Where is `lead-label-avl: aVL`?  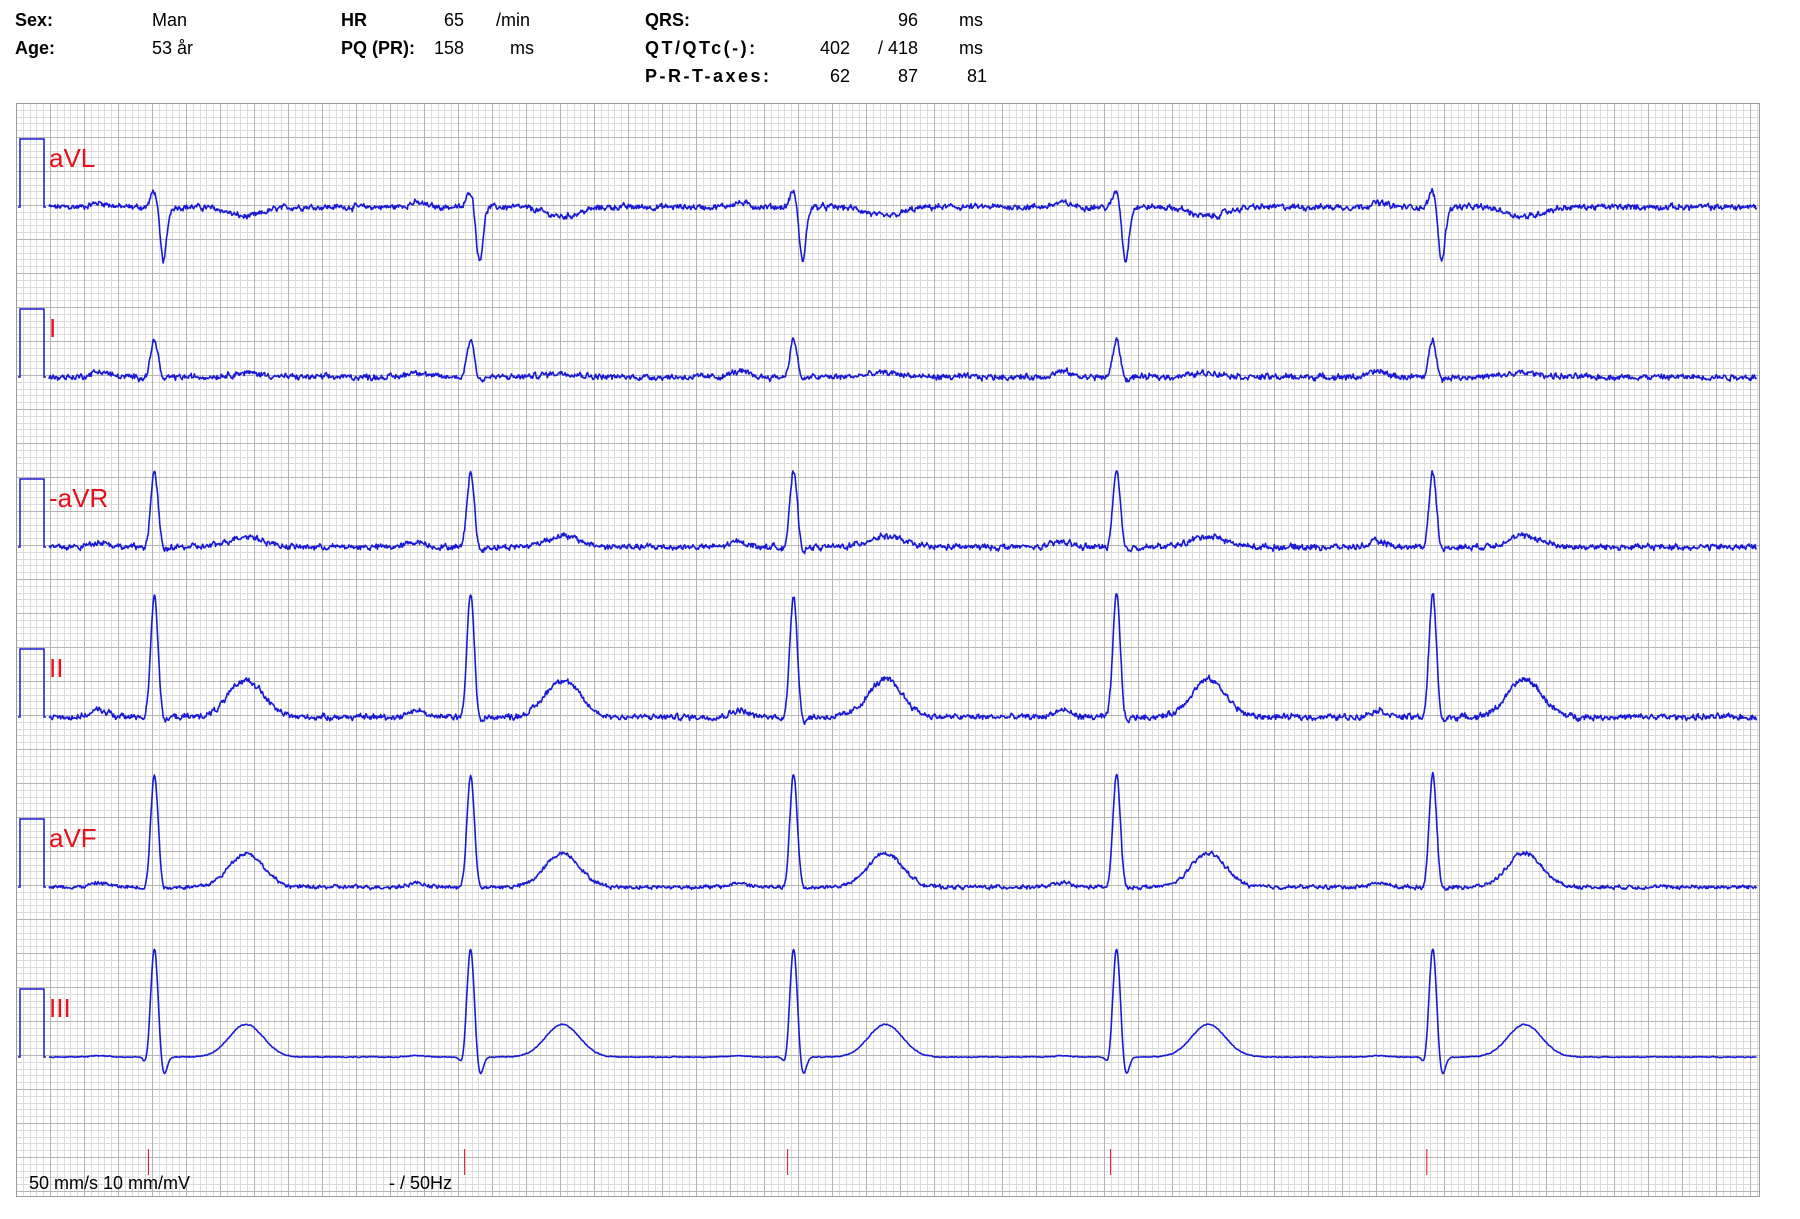 lead-label-avl: aVL is located at coordinates (72, 158).